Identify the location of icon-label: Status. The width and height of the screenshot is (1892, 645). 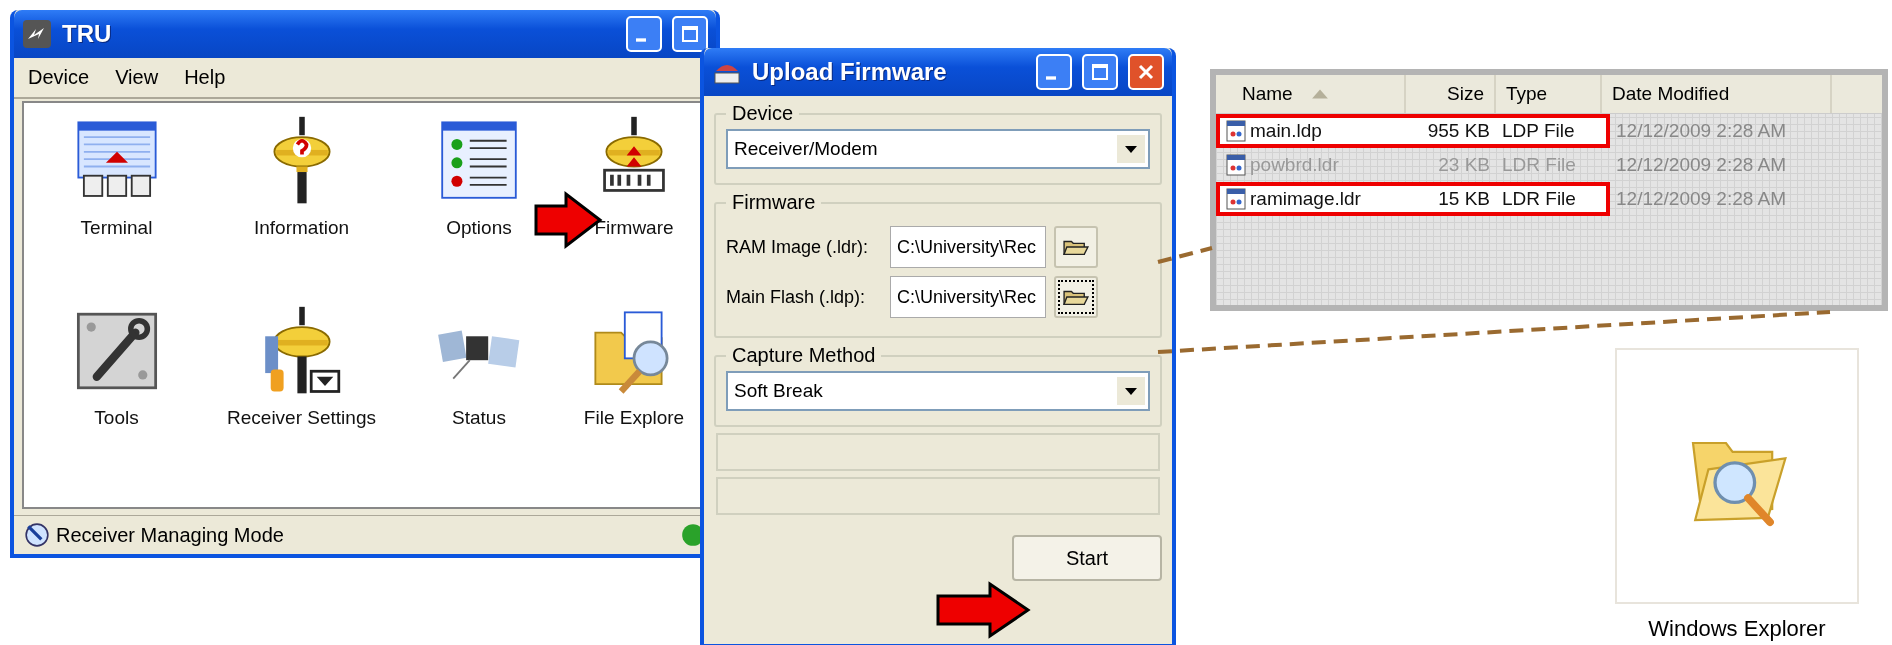
(479, 418).